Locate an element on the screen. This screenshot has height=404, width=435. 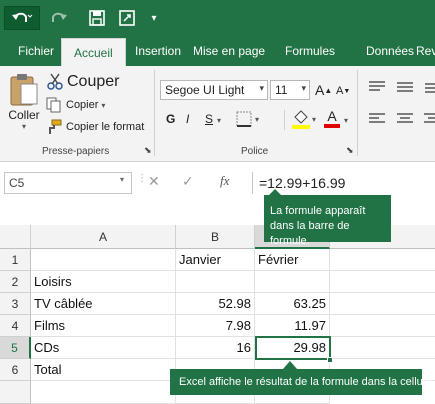
cell-d2 is located at coordinates (382, 282).